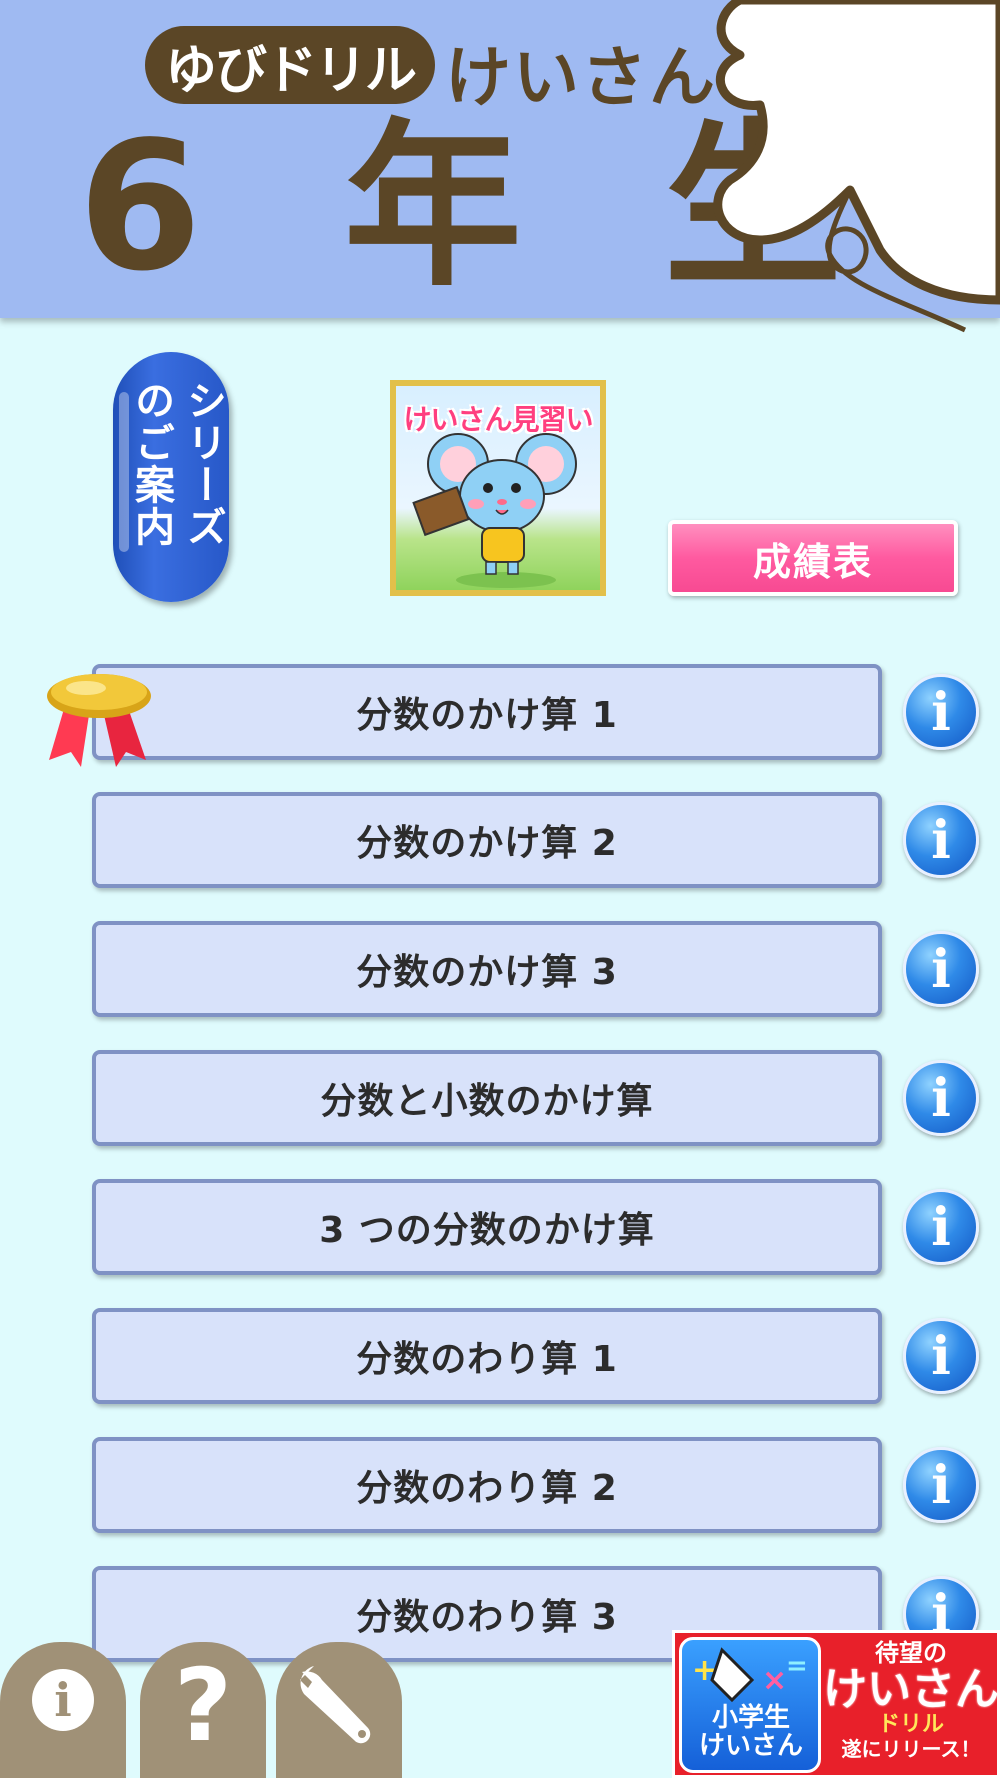 The height and width of the screenshot is (1778, 1000). What do you see at coordinates (910, 1724) in the screenshot?
I see `banner-line3: ドリル` at bounding box center [910, 1724].